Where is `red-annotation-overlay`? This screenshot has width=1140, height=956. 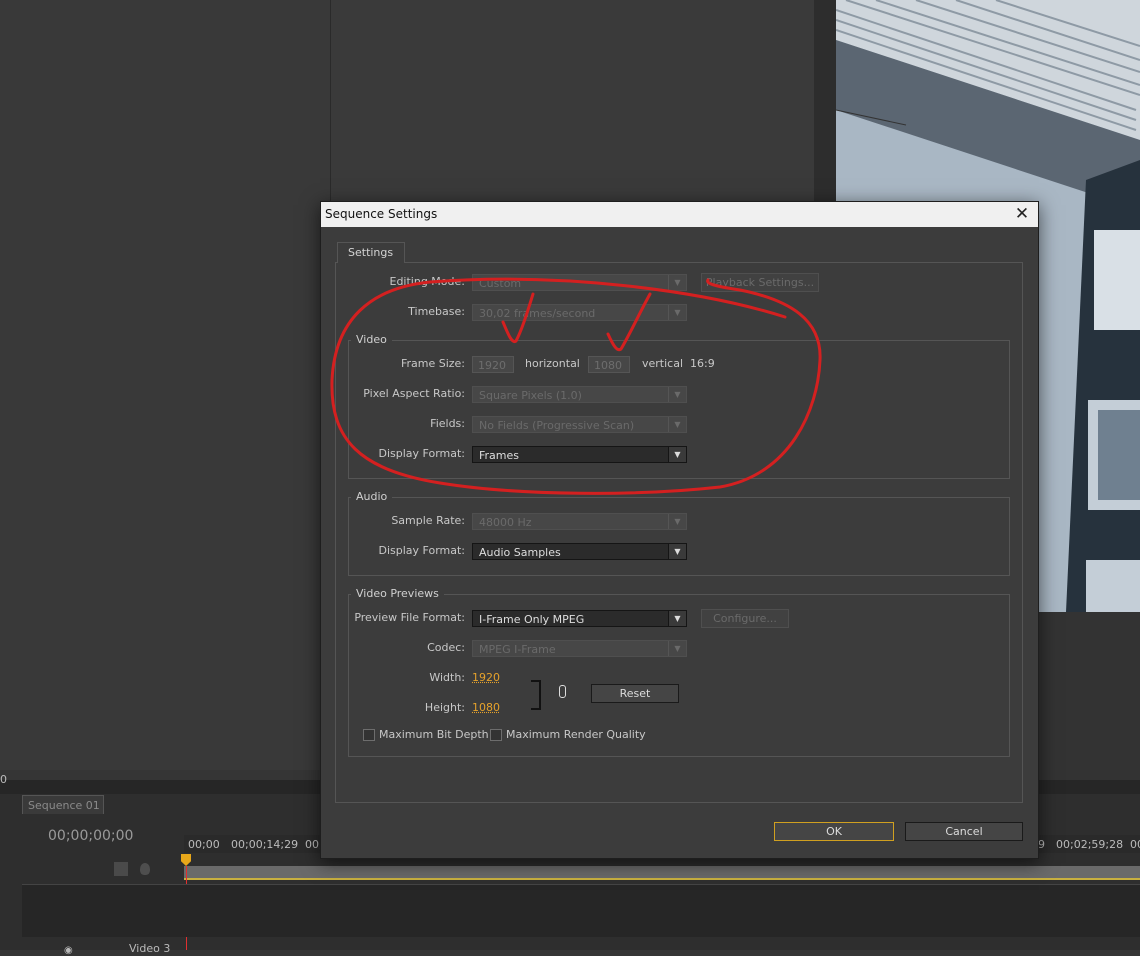
red-annotation-overlay is located at coordinates (576, 386).